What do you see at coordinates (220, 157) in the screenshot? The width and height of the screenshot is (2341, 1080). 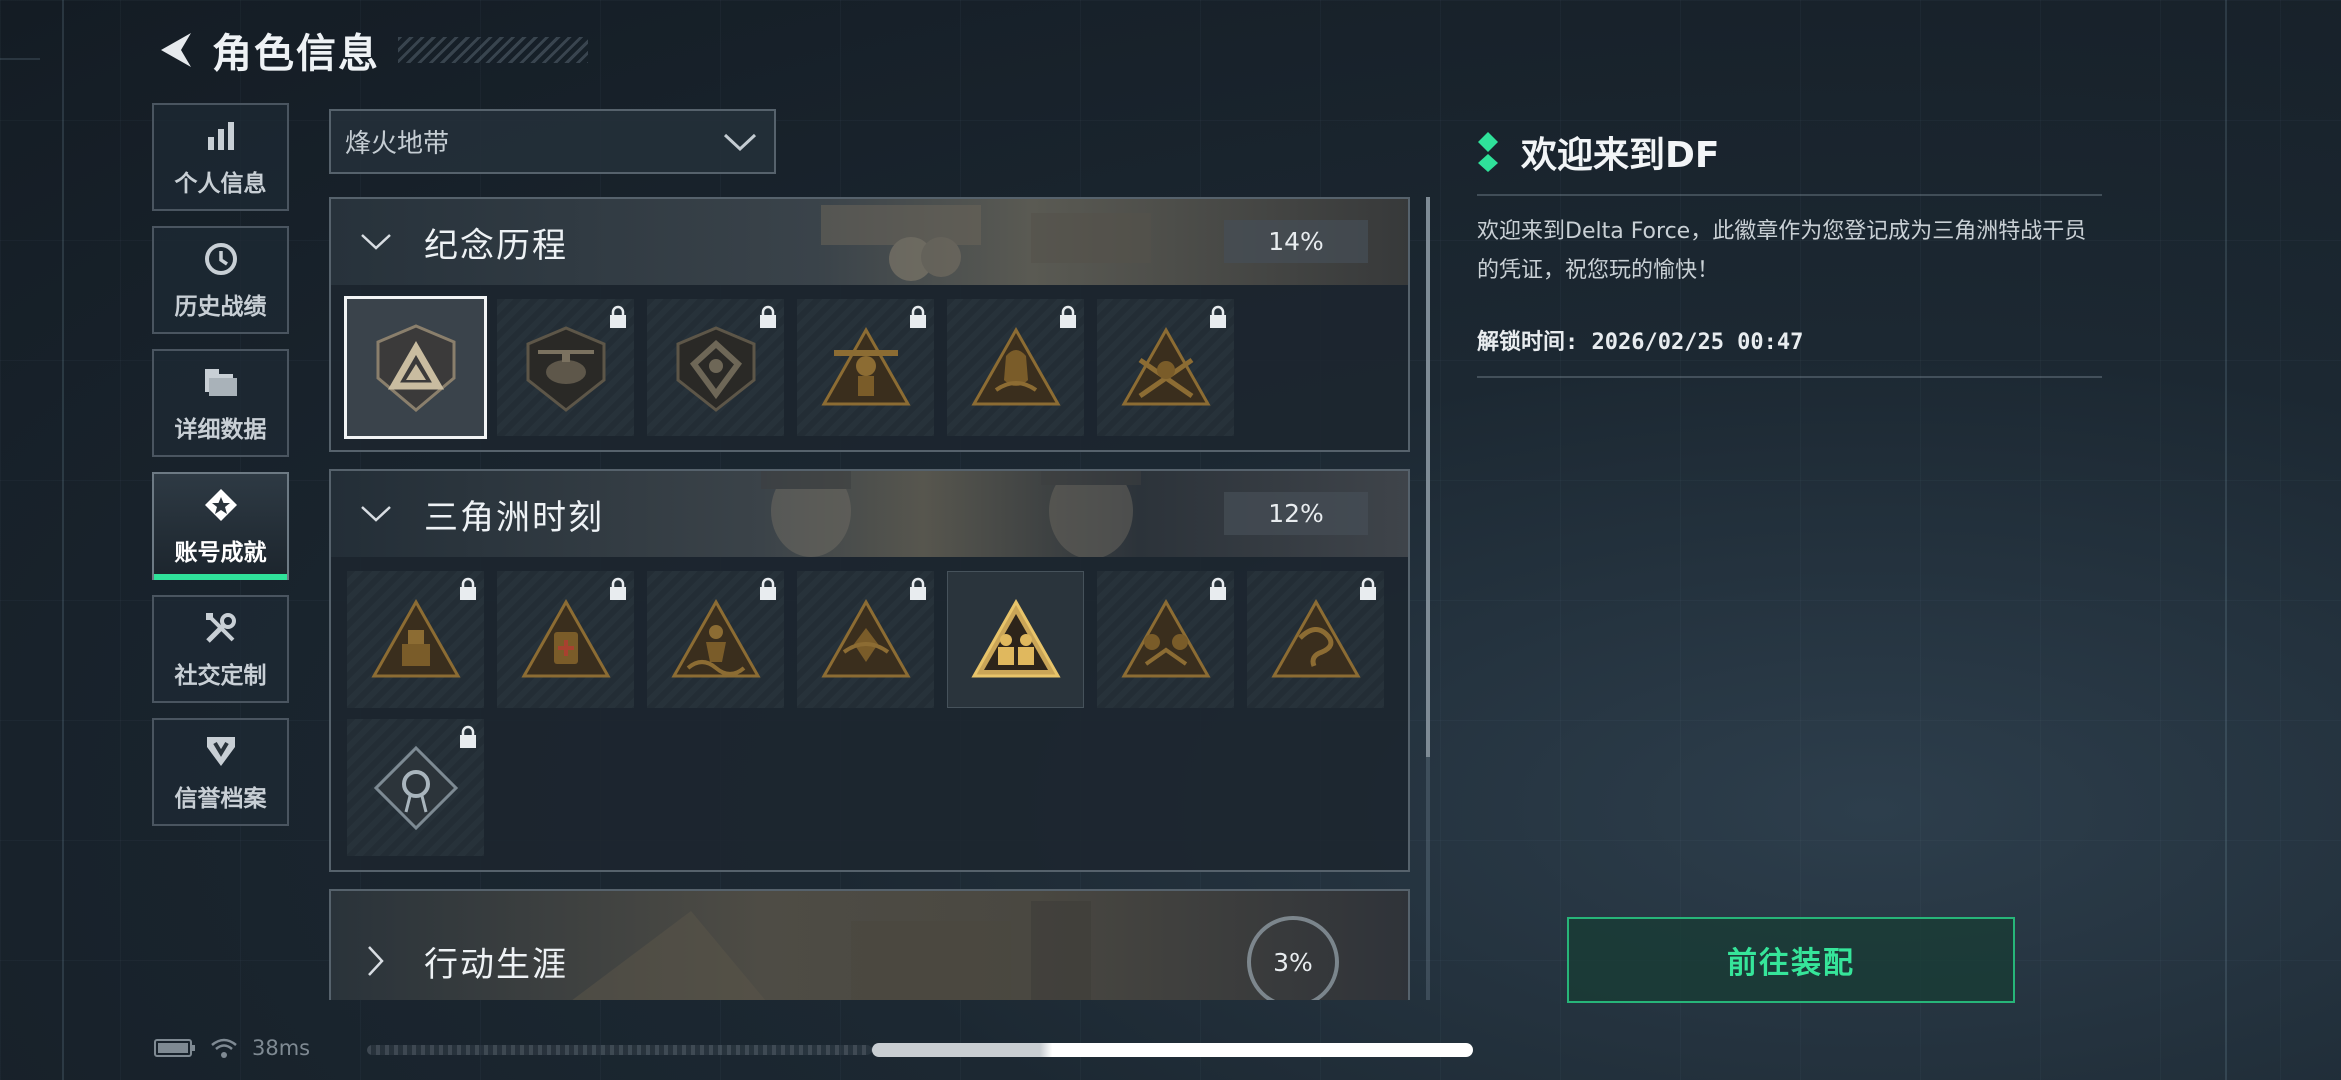 I see `sidebar-item-personal-info: 个人信息` at bounding box center [220, 157].